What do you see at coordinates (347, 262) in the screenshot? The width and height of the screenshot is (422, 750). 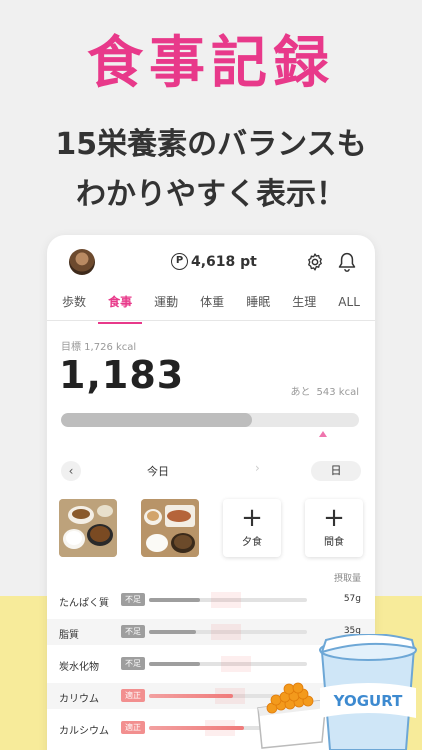 I see `bell-icon` at bounding box center [347, 262].